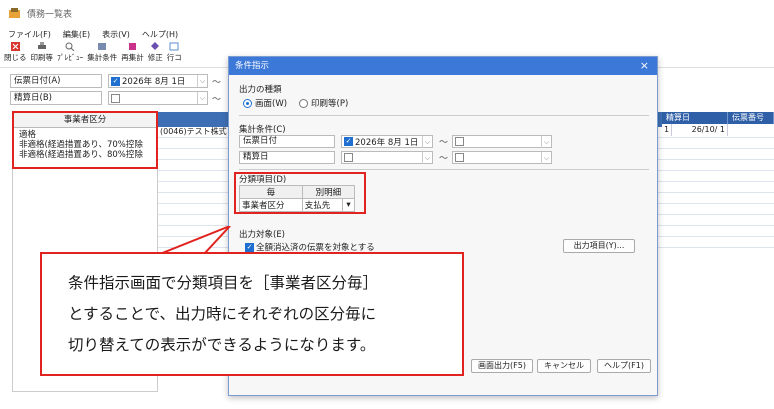 The width and height of the screenshot is (774, 409). Describe the element at coordinates (15, 46) in the screenshot. I see `close-icon` at that location.